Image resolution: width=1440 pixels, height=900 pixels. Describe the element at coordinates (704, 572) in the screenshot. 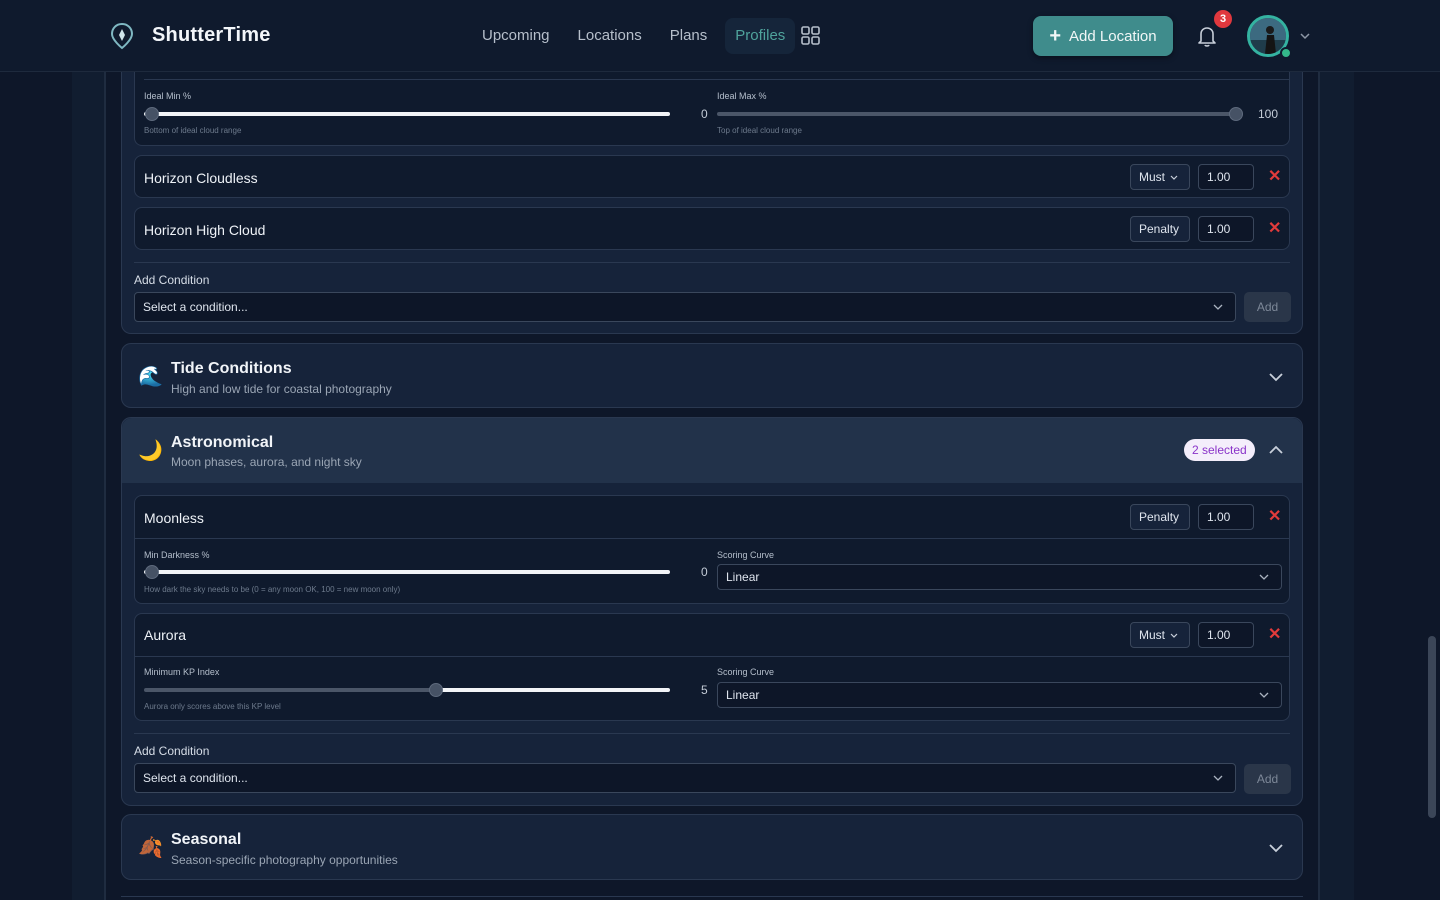

I see `slider-value: 0` at that location.